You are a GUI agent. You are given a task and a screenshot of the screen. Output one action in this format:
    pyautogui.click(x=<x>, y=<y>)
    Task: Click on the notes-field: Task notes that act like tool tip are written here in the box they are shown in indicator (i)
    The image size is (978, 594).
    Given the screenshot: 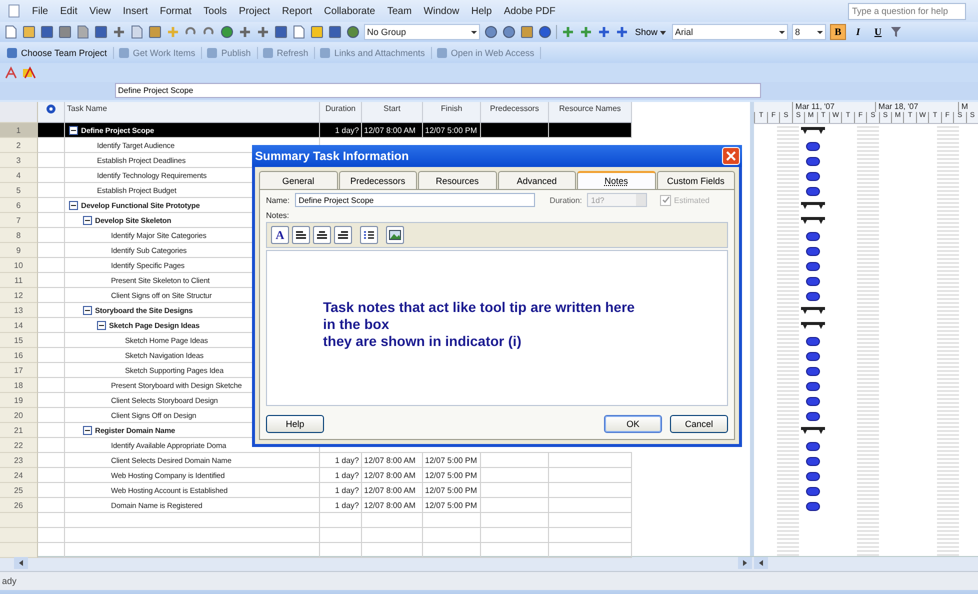 What is the action you would take?
    pyautogui.click(x=497, y=328)
    